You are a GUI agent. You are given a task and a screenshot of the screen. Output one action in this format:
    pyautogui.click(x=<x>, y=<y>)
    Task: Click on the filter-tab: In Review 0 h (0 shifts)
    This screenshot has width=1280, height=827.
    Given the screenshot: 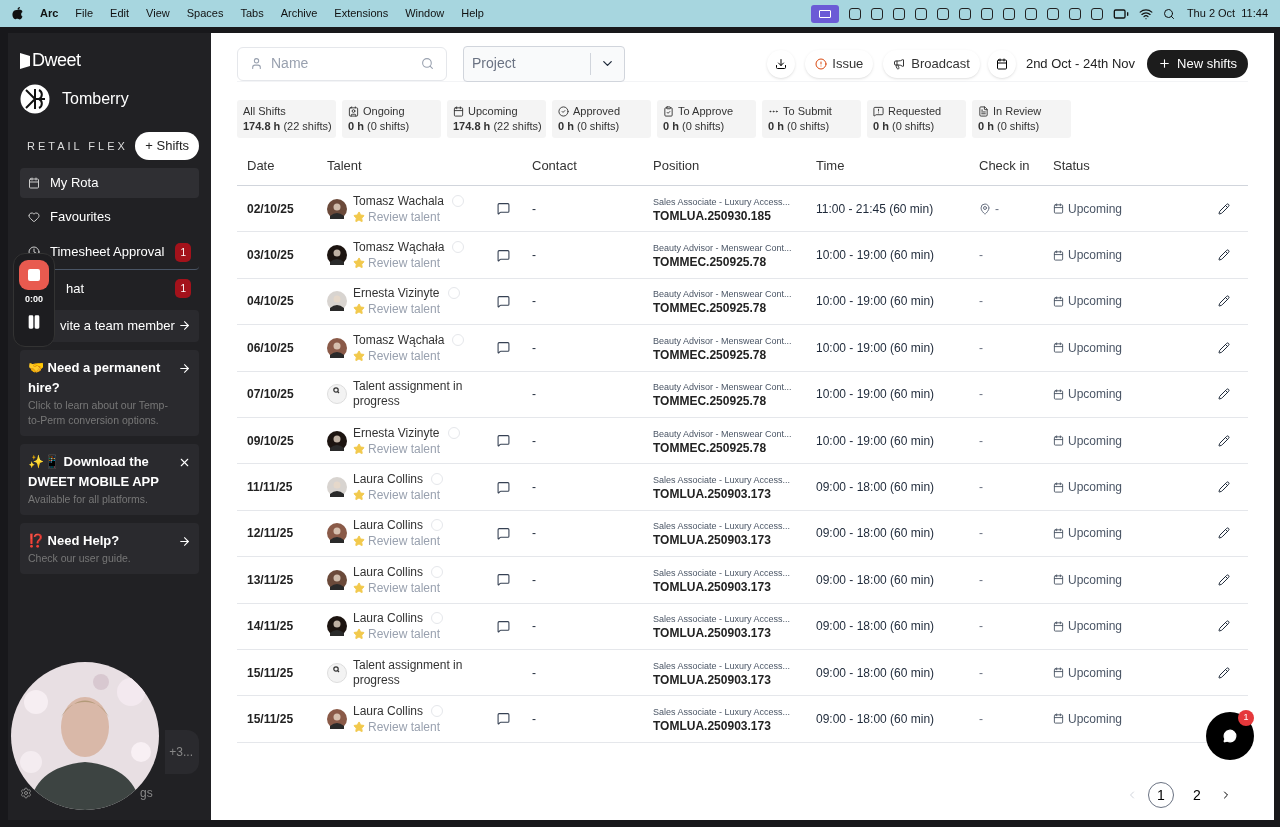 What is the action you would take?
    pyautogui.click(x=1021, y=119)
    